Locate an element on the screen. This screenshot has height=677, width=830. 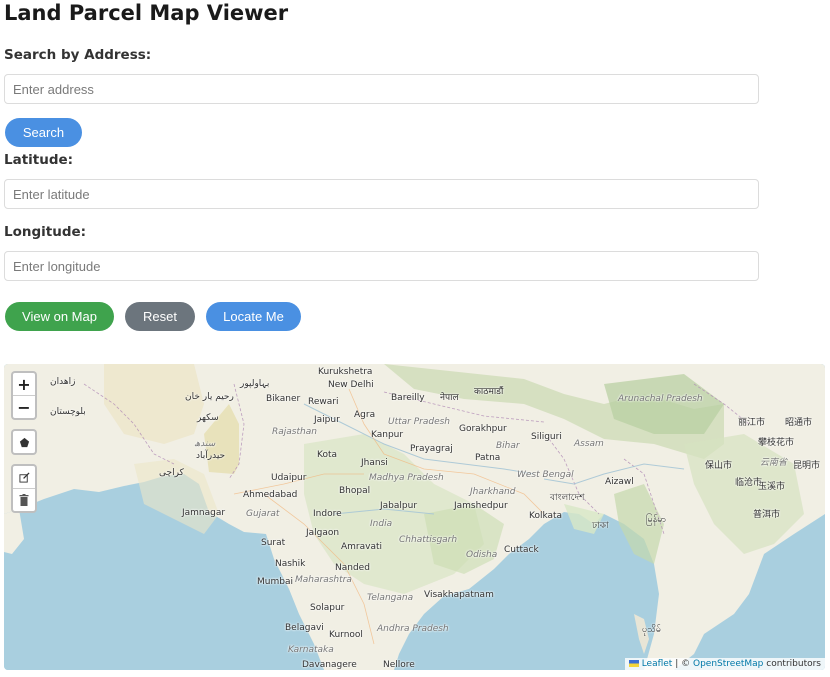
page-title: Land Parcel Map Viewer is located at coordinates (146, 13).